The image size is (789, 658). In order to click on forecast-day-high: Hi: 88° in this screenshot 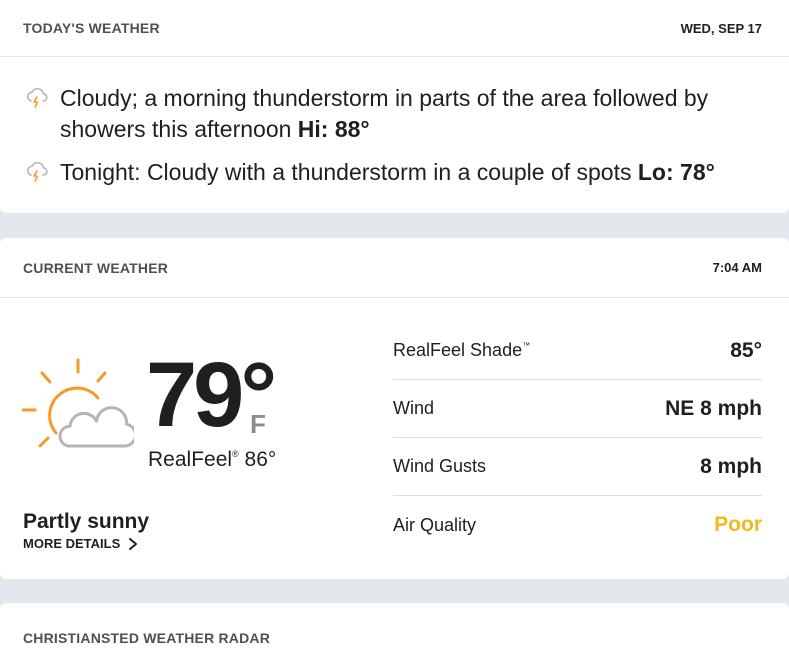, I will do `click(333, 129)`.